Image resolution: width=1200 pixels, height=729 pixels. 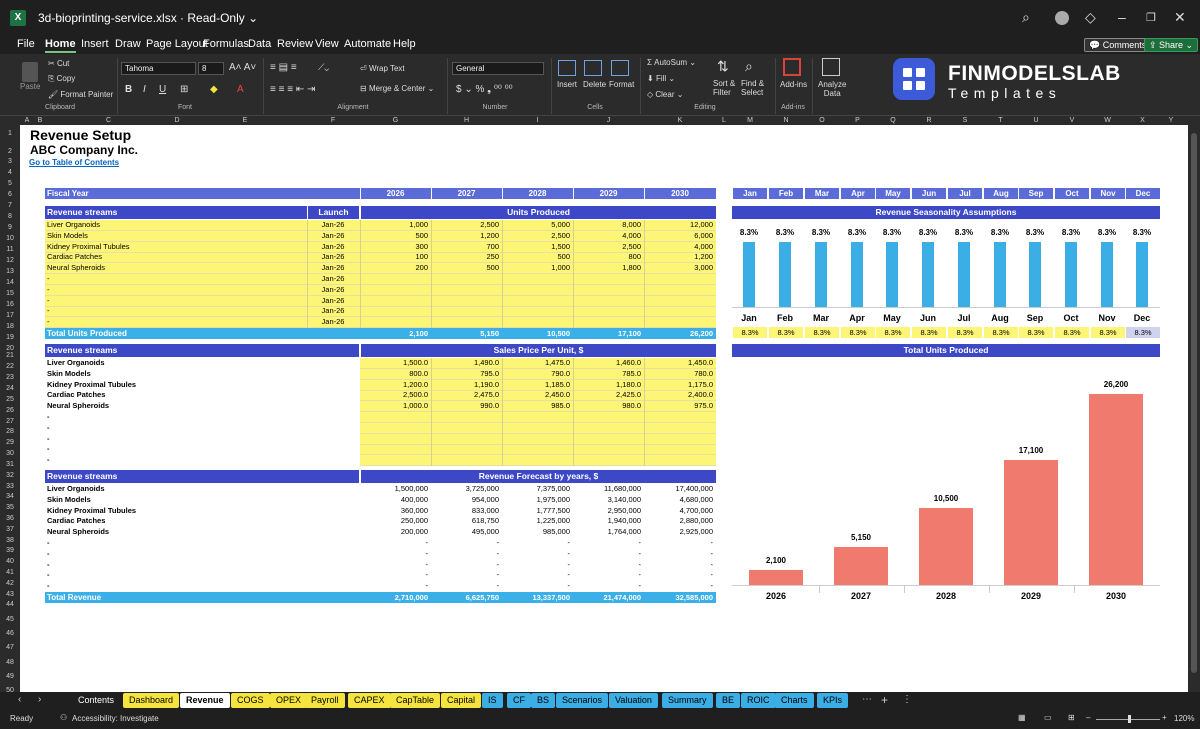 What do you see at coordinates (678, 257) in the screenshot?
I see `units-value: 1,200` at bounding box center [678, 257].